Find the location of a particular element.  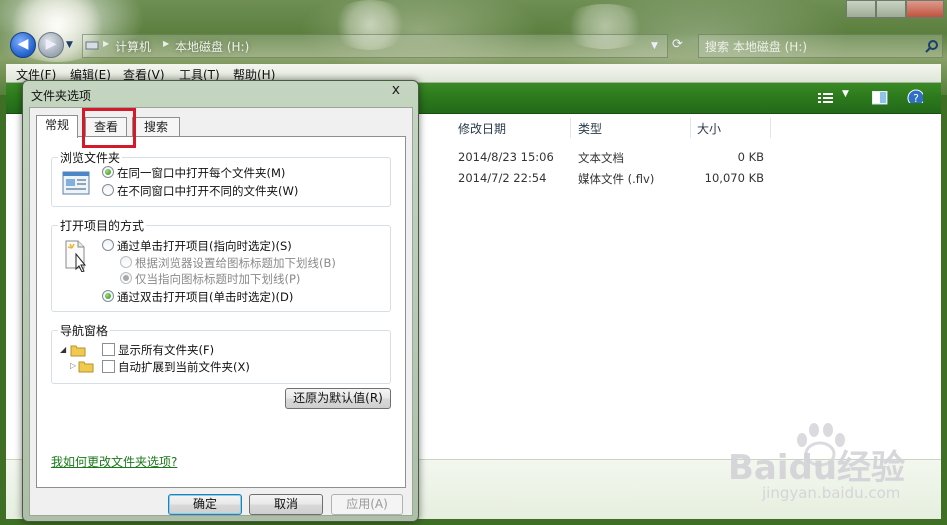

help-icon: ? is located at coordinates (915, 96).